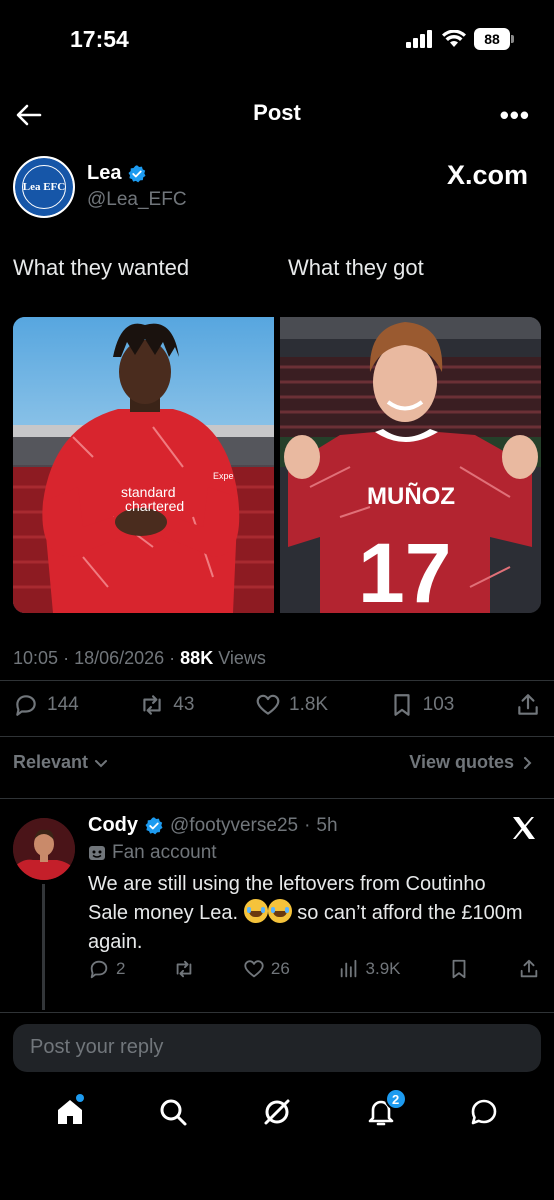 This screenshot has height=1200, width=554. What do you see at coordinates (277, 112) in the screenshot?
I see `page-title: Post` at bounding box center [277, 112].